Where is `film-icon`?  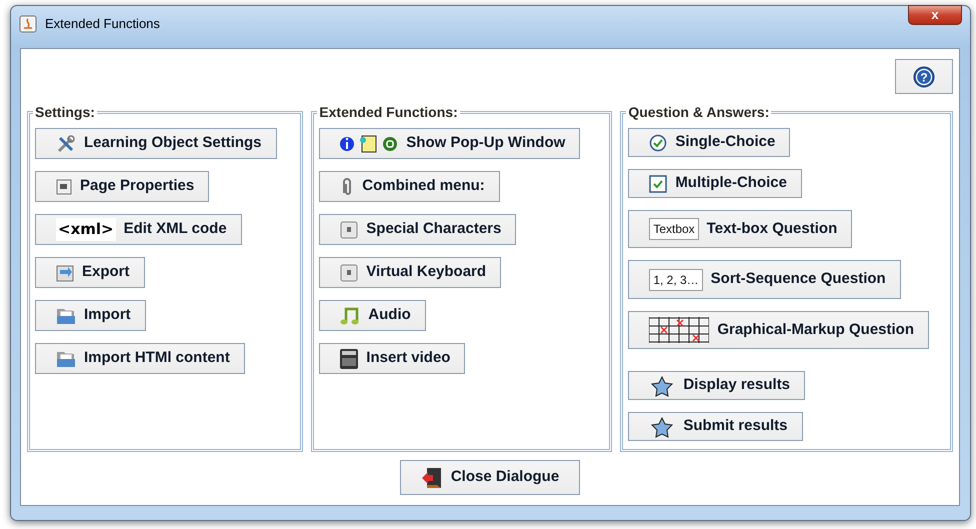 film-icon is located at coordinates (349, 358).